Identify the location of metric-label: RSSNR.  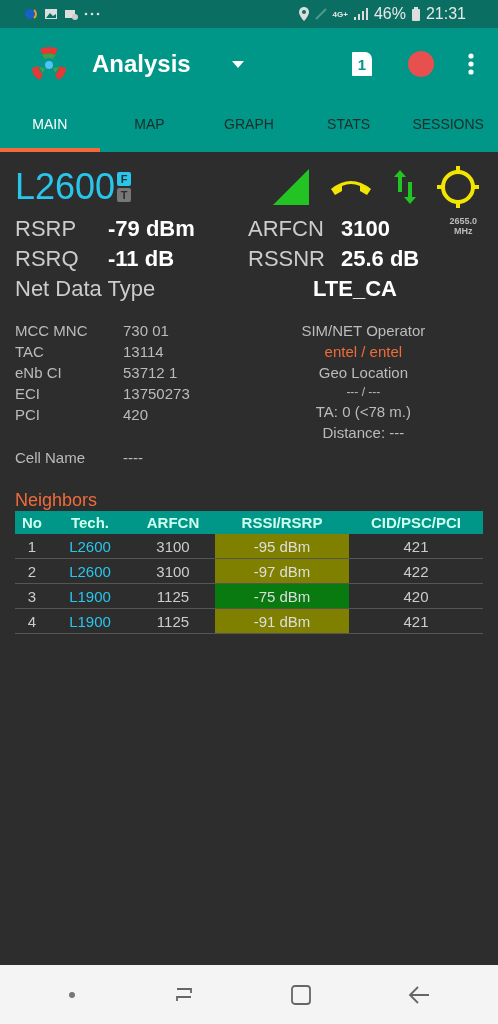
(287, 259).